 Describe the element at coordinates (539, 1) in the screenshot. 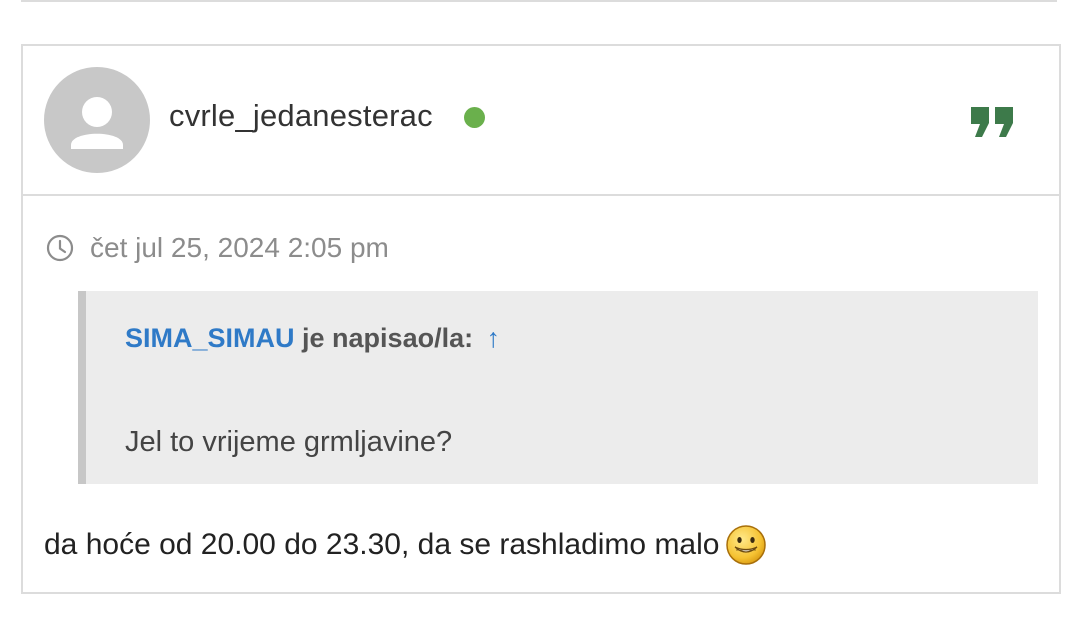

I see `previous-post-bottom-edge` at that location.